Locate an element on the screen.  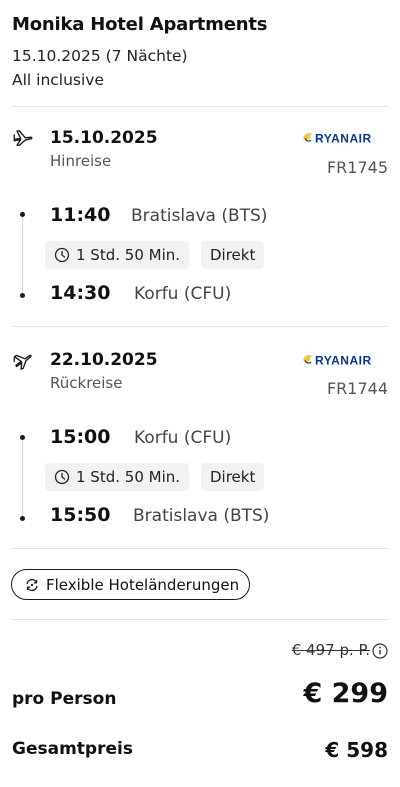
total-price: € 598 is located at coordinates (356, 750).